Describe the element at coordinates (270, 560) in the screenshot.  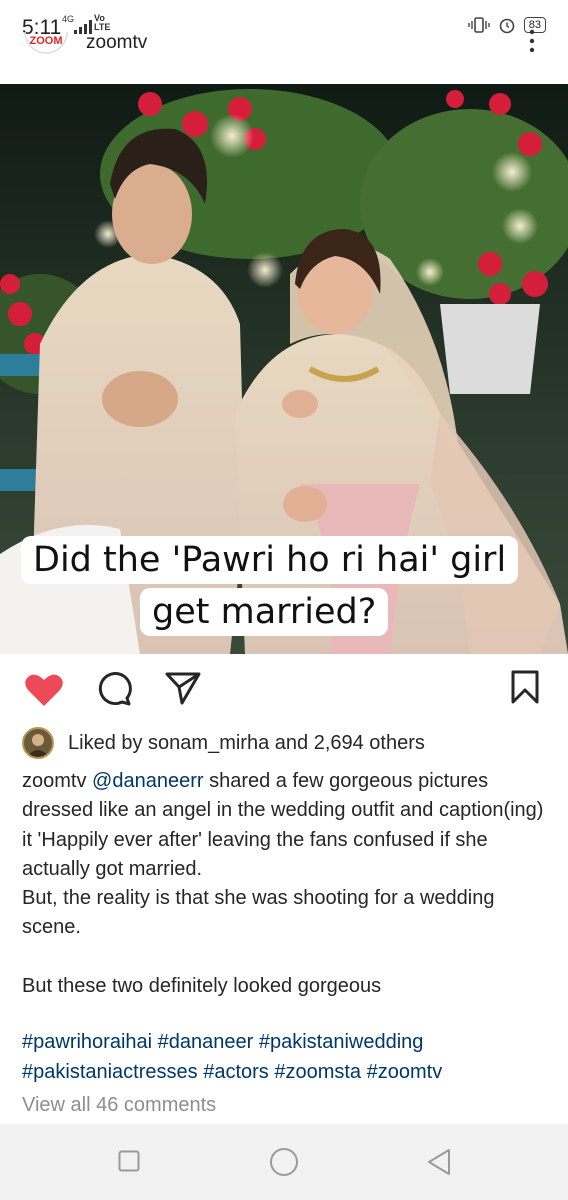
I see `overlay-text-line1: Did the 'Pawri ho ri hai' girl` at that location.